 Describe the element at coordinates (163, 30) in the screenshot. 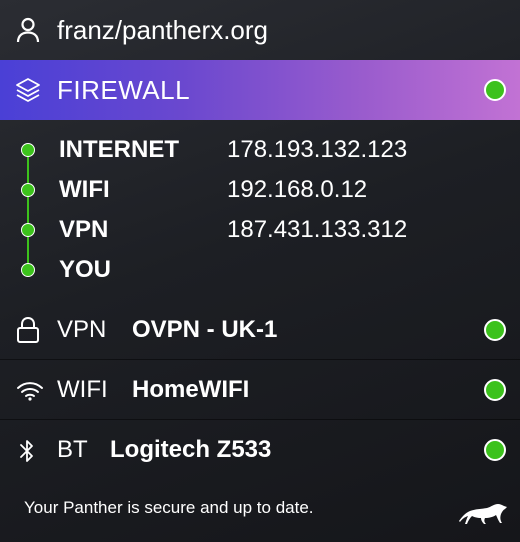

I see `user-name: franz/pantherx.org` at that location.